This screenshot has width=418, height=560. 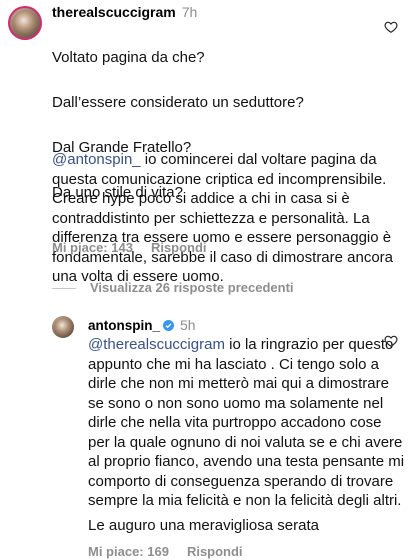 What do you see at coordinates (128, 551) in the screenshot?
I see `likes-count: Mi piace: 169` at bounding box center [128, 551].